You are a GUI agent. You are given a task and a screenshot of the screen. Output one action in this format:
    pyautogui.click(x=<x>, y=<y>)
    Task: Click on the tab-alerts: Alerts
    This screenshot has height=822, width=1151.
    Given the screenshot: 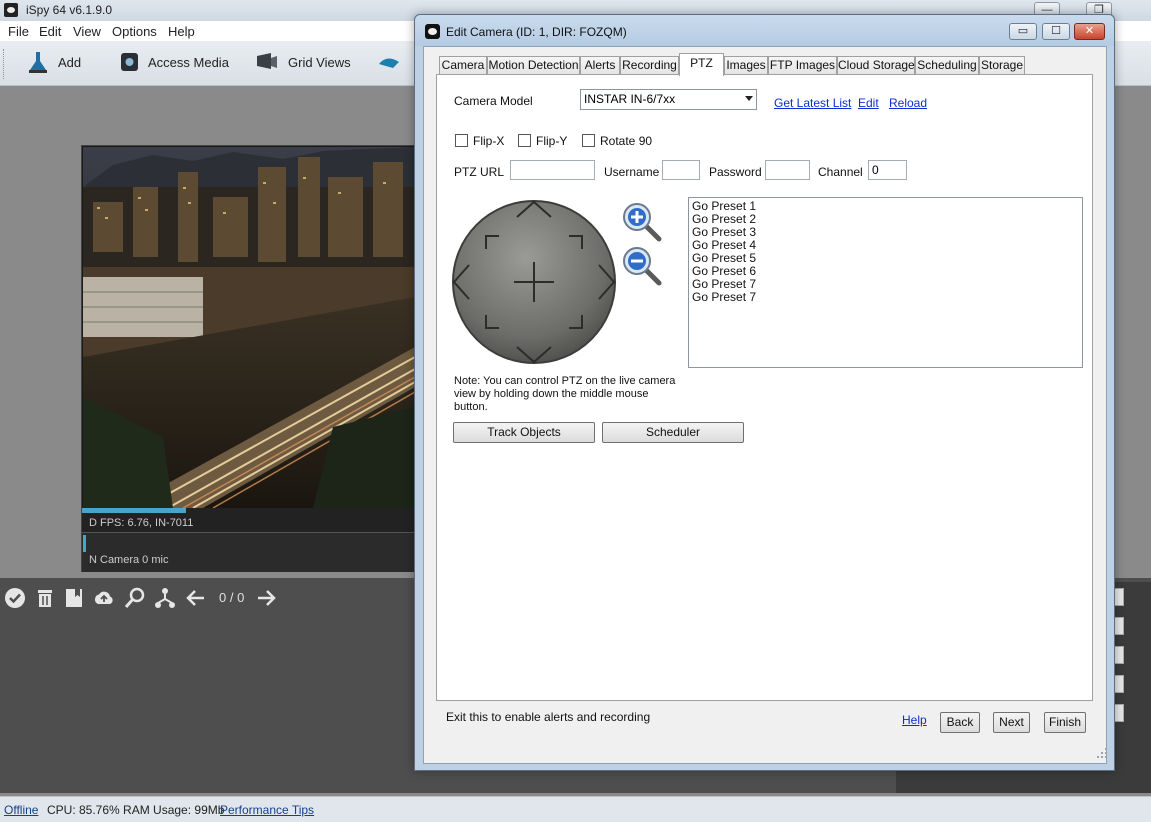 What is the action you would take?
    pyautogui.click(x=600, y=65)
    